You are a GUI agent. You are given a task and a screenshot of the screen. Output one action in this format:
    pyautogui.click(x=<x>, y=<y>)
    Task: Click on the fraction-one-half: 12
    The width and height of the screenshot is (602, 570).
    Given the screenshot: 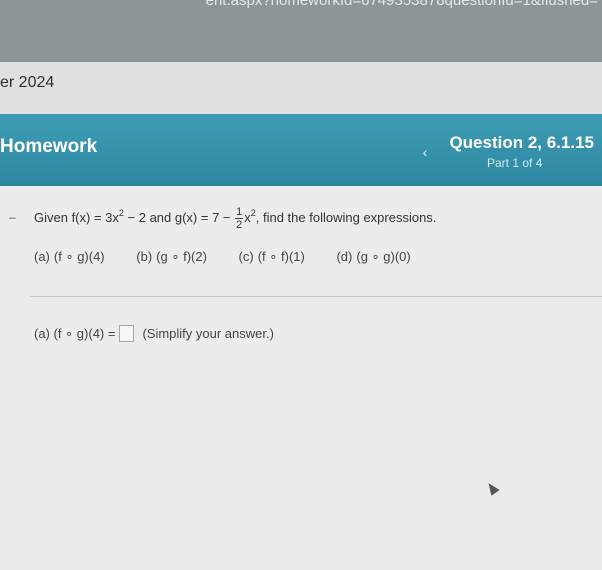 What is the action you would take?
    pyautogui.click(x=239, y=218)
    